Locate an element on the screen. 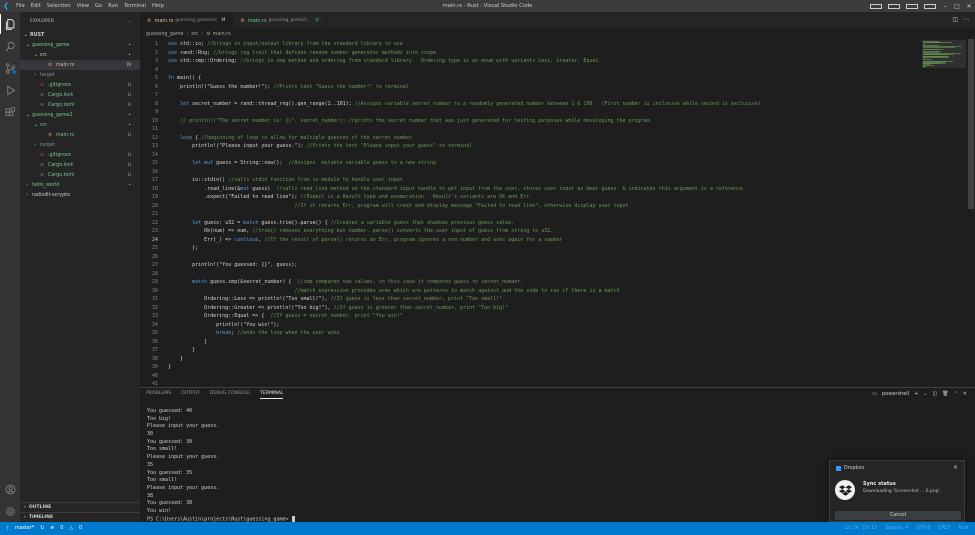  editor-scrollbar is located at coordinates (971, 212).